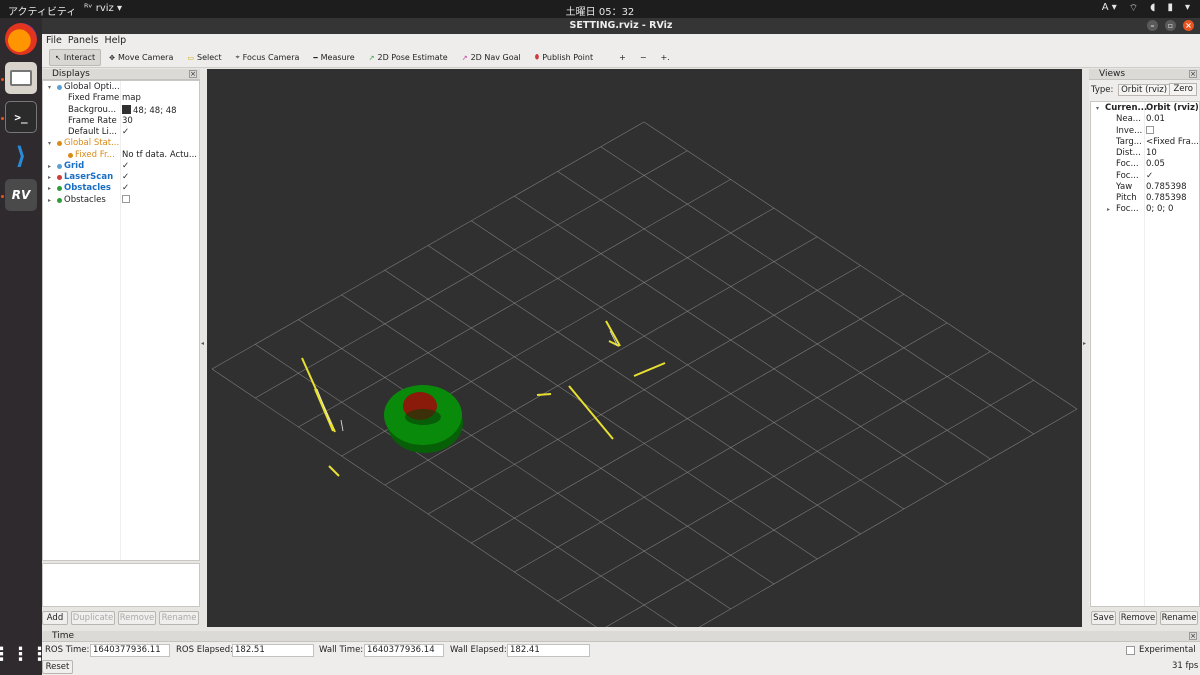  What do you see at coordinates (149, 110) in the screenshot?
I see `property-value: 48; 48; 48` at bounding box center [149, 110].